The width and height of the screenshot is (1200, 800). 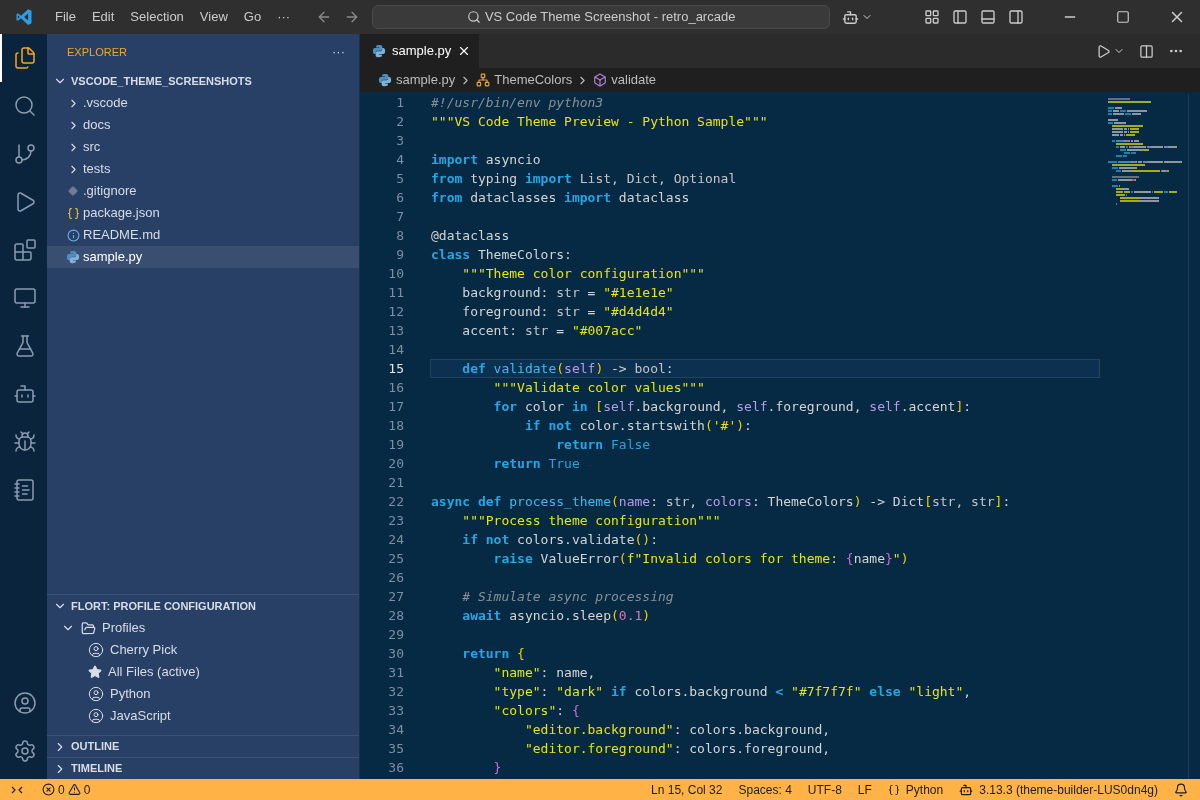 What do you see at coordinates (396, 349) in the screenshot?
I see `line-number: 14` at bounding box center [396, 349].